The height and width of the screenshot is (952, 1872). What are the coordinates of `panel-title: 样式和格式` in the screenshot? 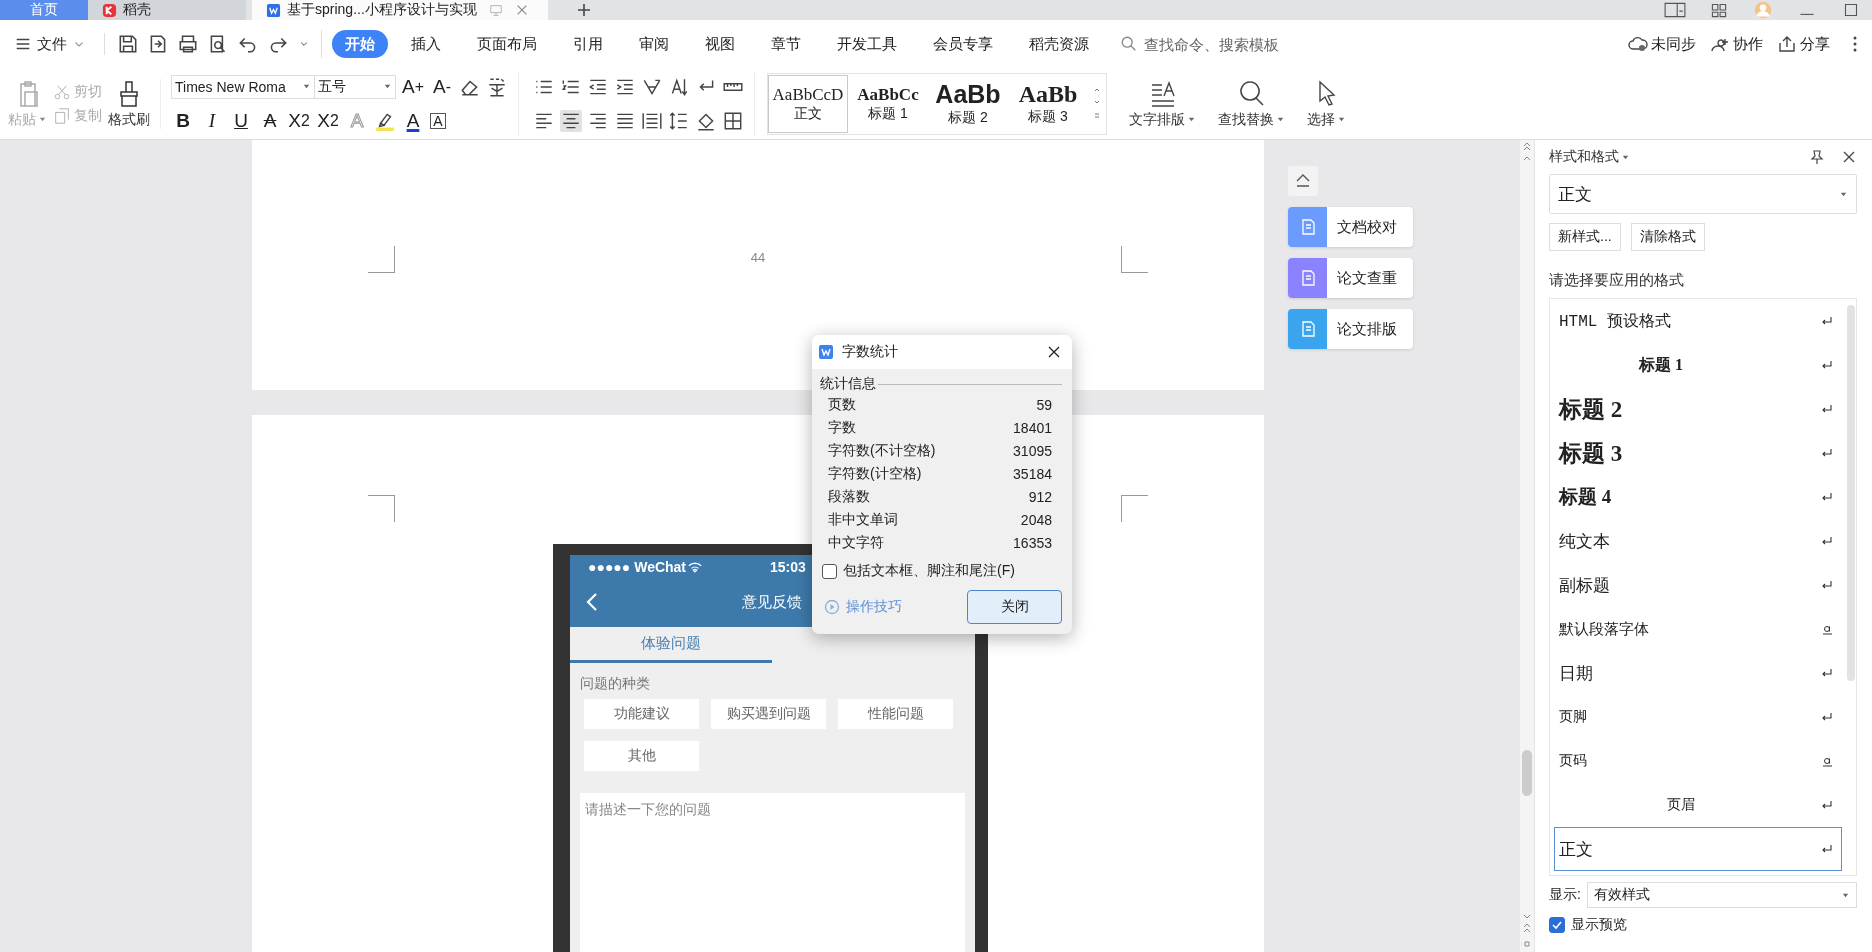 It's located at (1589, 157).